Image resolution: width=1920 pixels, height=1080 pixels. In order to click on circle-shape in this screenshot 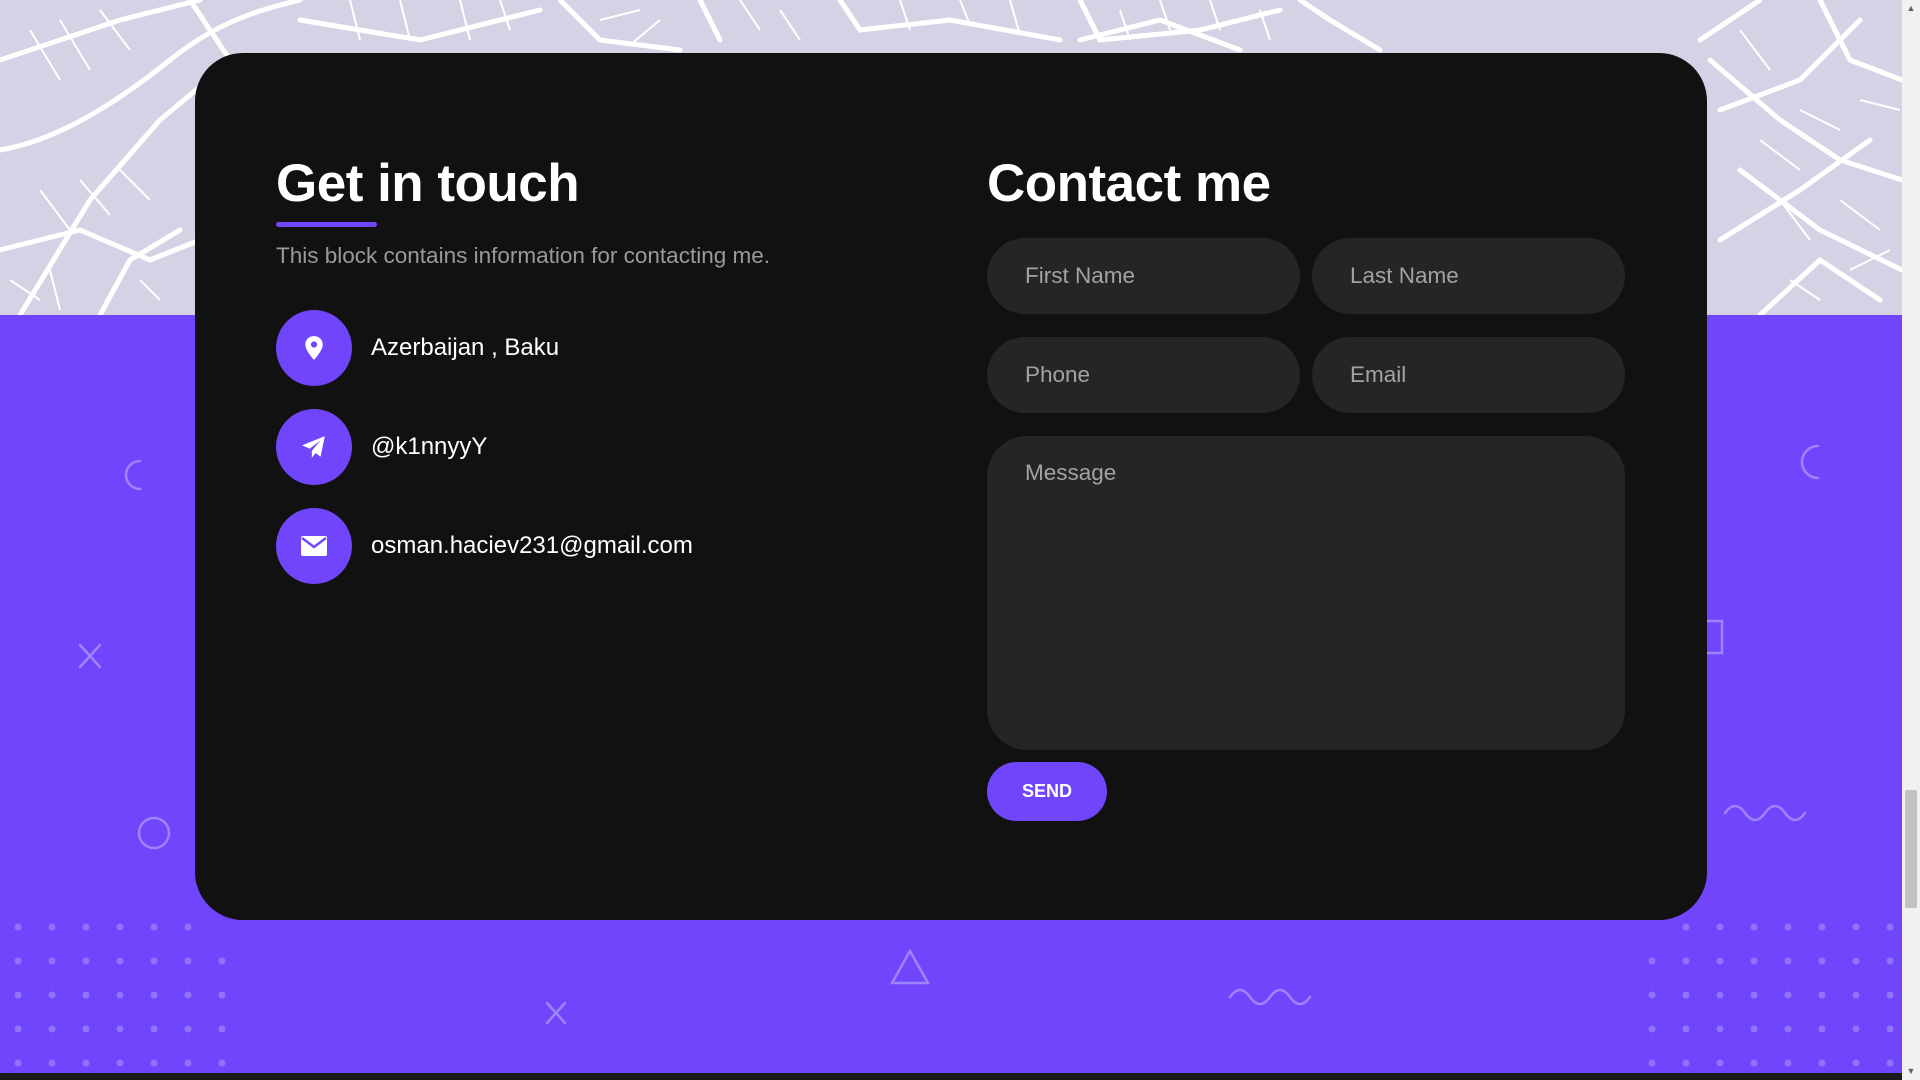, I will do `click(154, 833)`.